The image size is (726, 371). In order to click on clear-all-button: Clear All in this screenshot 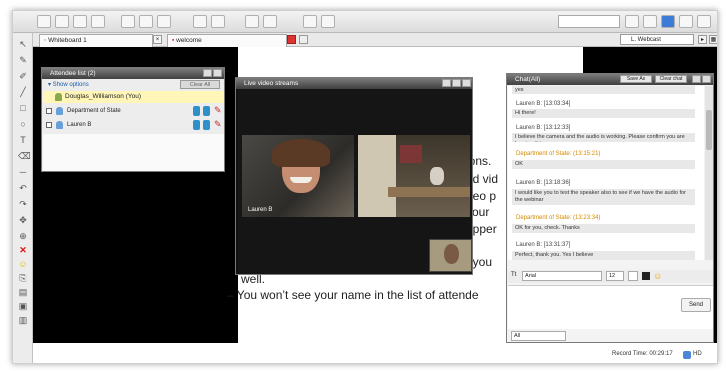, I will do `click(200, 84)`.